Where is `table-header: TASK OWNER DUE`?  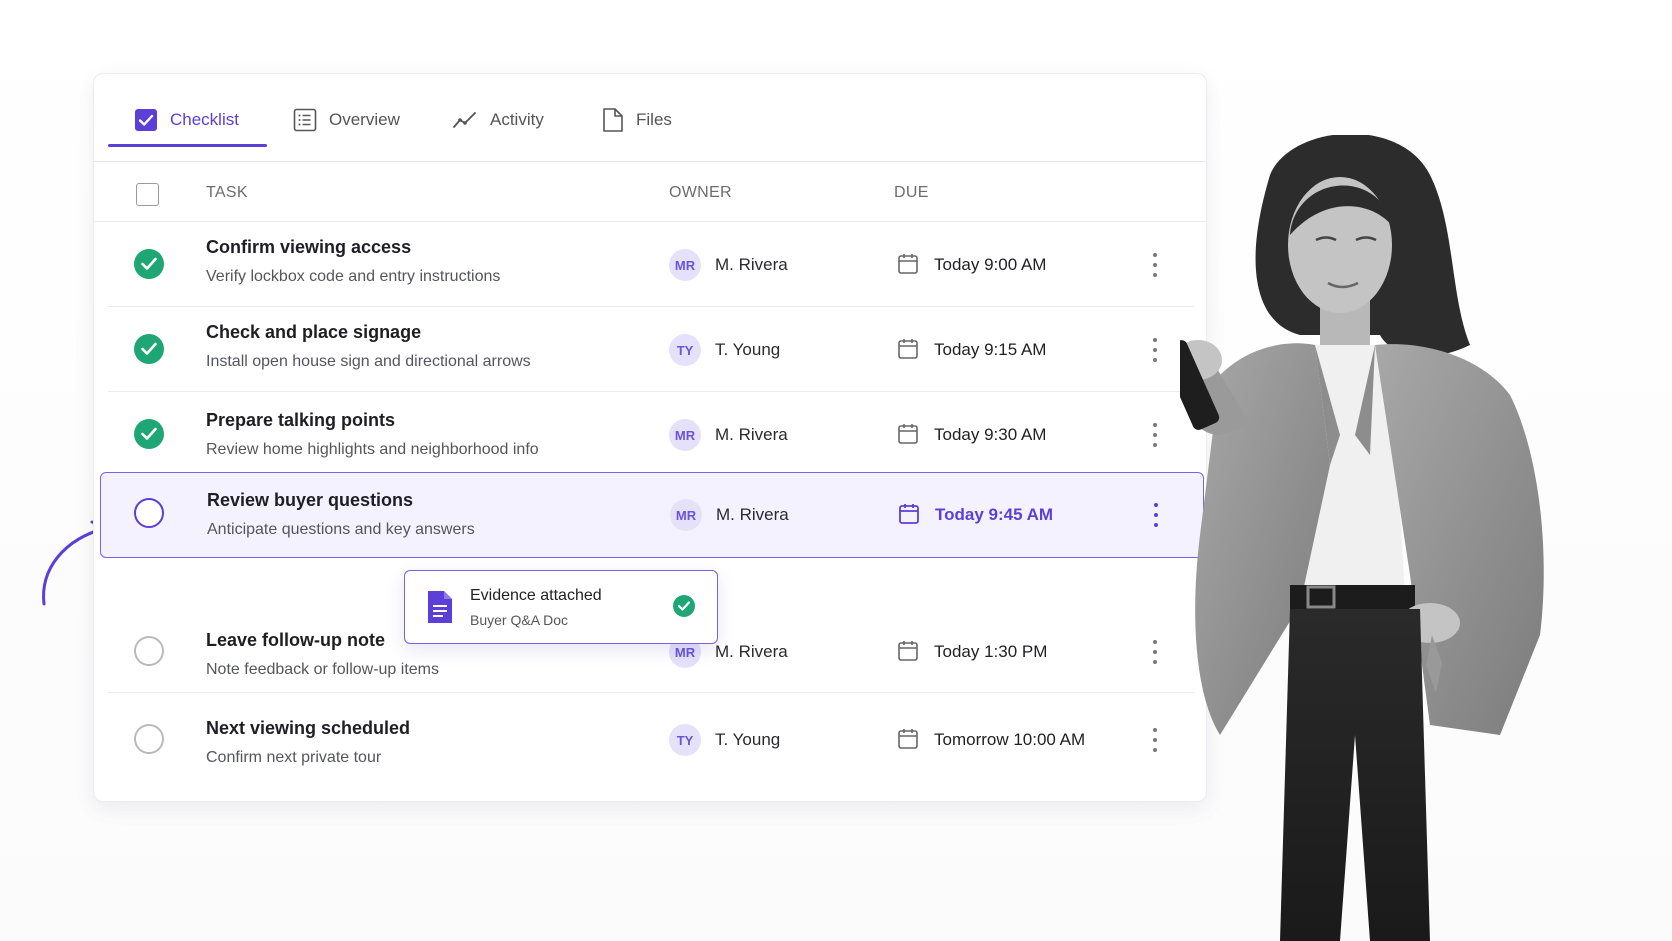 table-header: TASK OWNER DUE is located at coordinates (650, 192).